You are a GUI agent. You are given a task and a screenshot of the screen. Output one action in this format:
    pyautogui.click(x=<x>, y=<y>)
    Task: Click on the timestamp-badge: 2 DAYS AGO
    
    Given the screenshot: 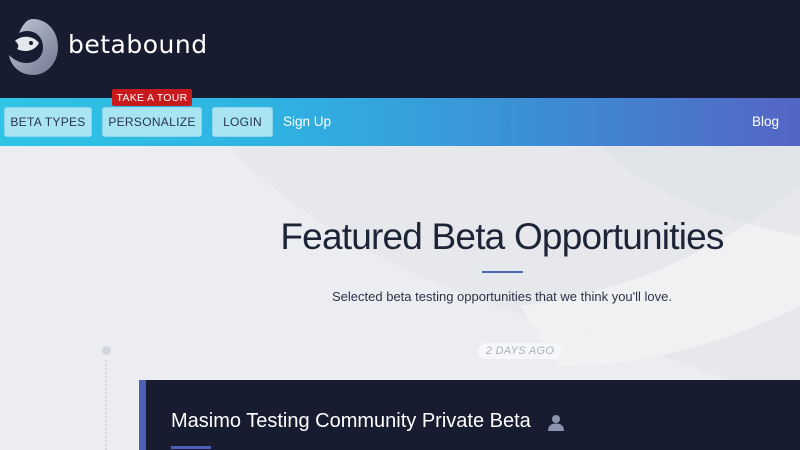 What is the action you would take?
    pyautogui.click(x=520, y=351)
    